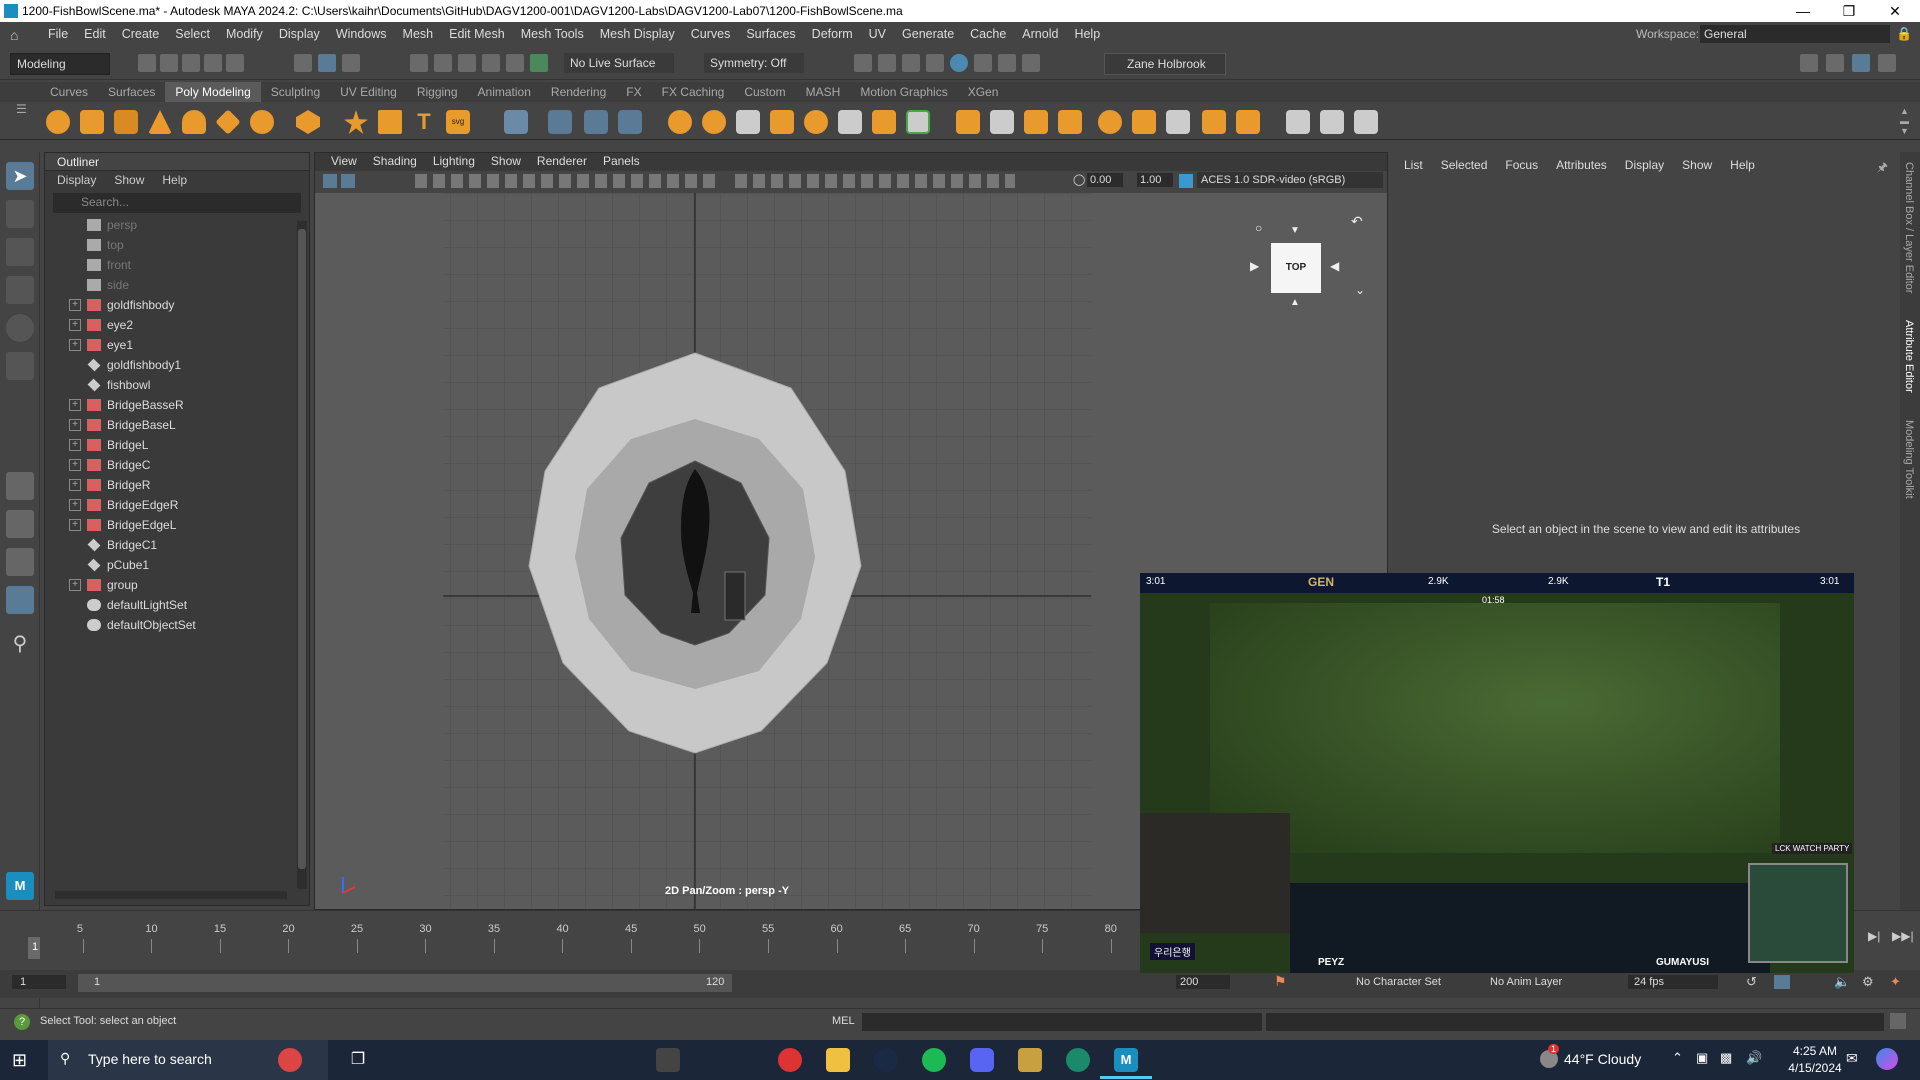 This screenshot has height=1080, width=1920. Describe the element at coordinates (213, 63) in the screenshot. I see `undo-icon` at that location.